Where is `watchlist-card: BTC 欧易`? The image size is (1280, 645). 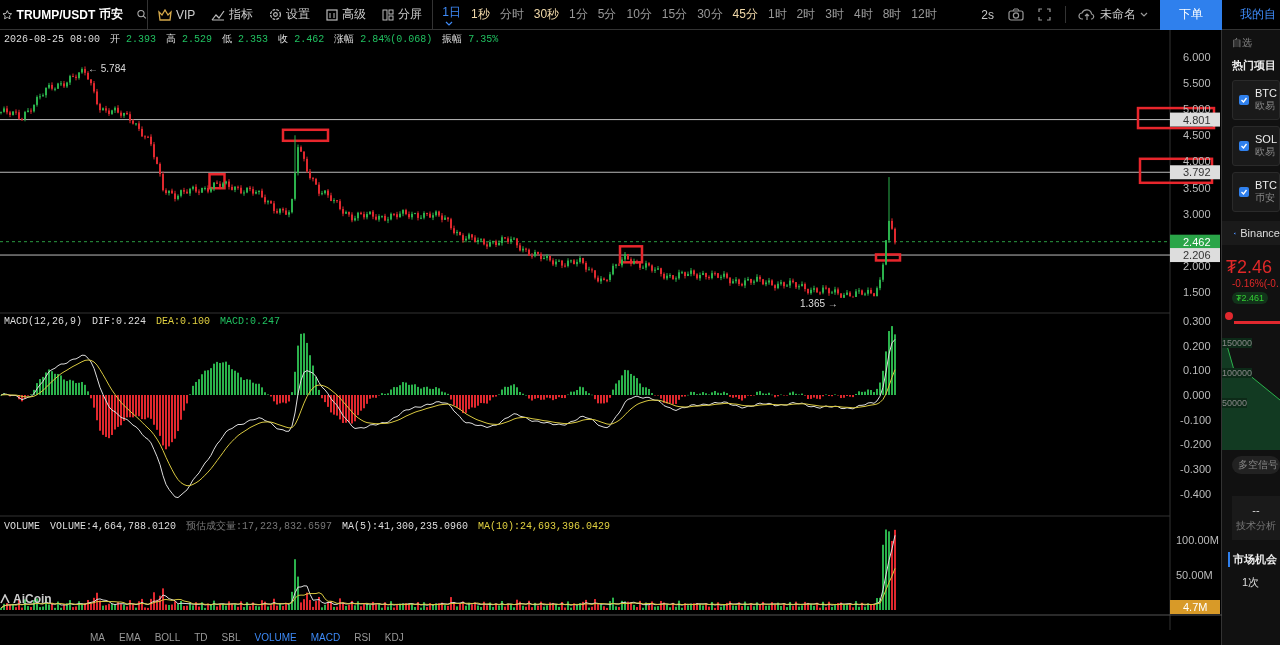
watchlist-card: BTC 欧易 is located at coordinates (1256, 100).